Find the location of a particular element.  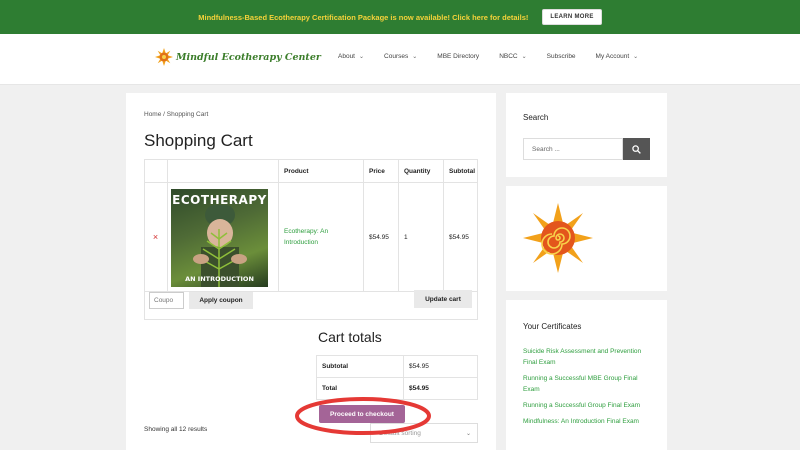

nav-label: MBE Directory is located at coordinates (458, 56).